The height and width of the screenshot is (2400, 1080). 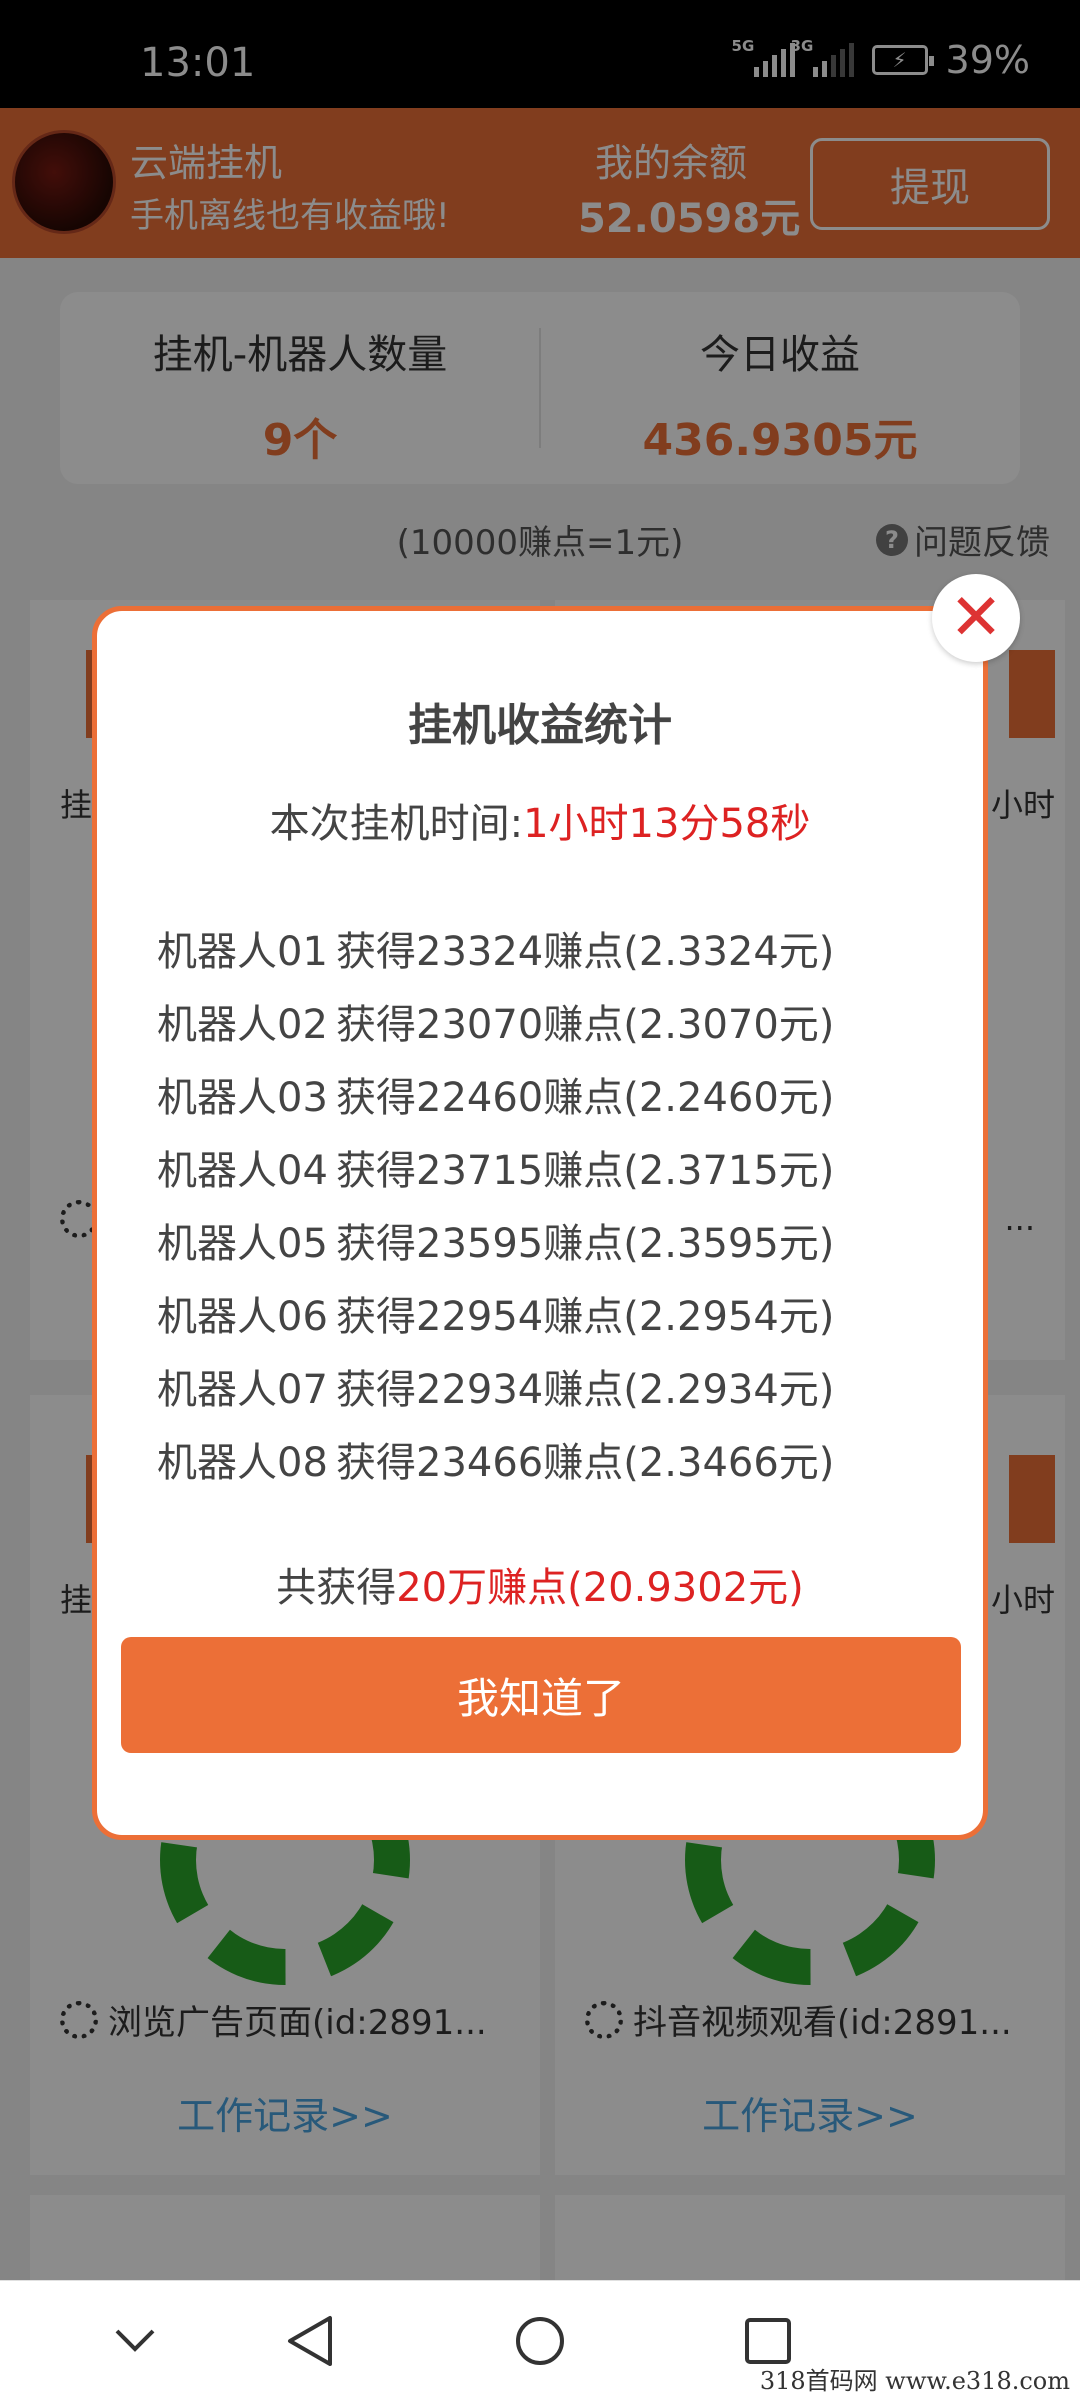 I want to click on robot-earning: 获得22460赚点(2.2460元), so click(x=585, y=1097).